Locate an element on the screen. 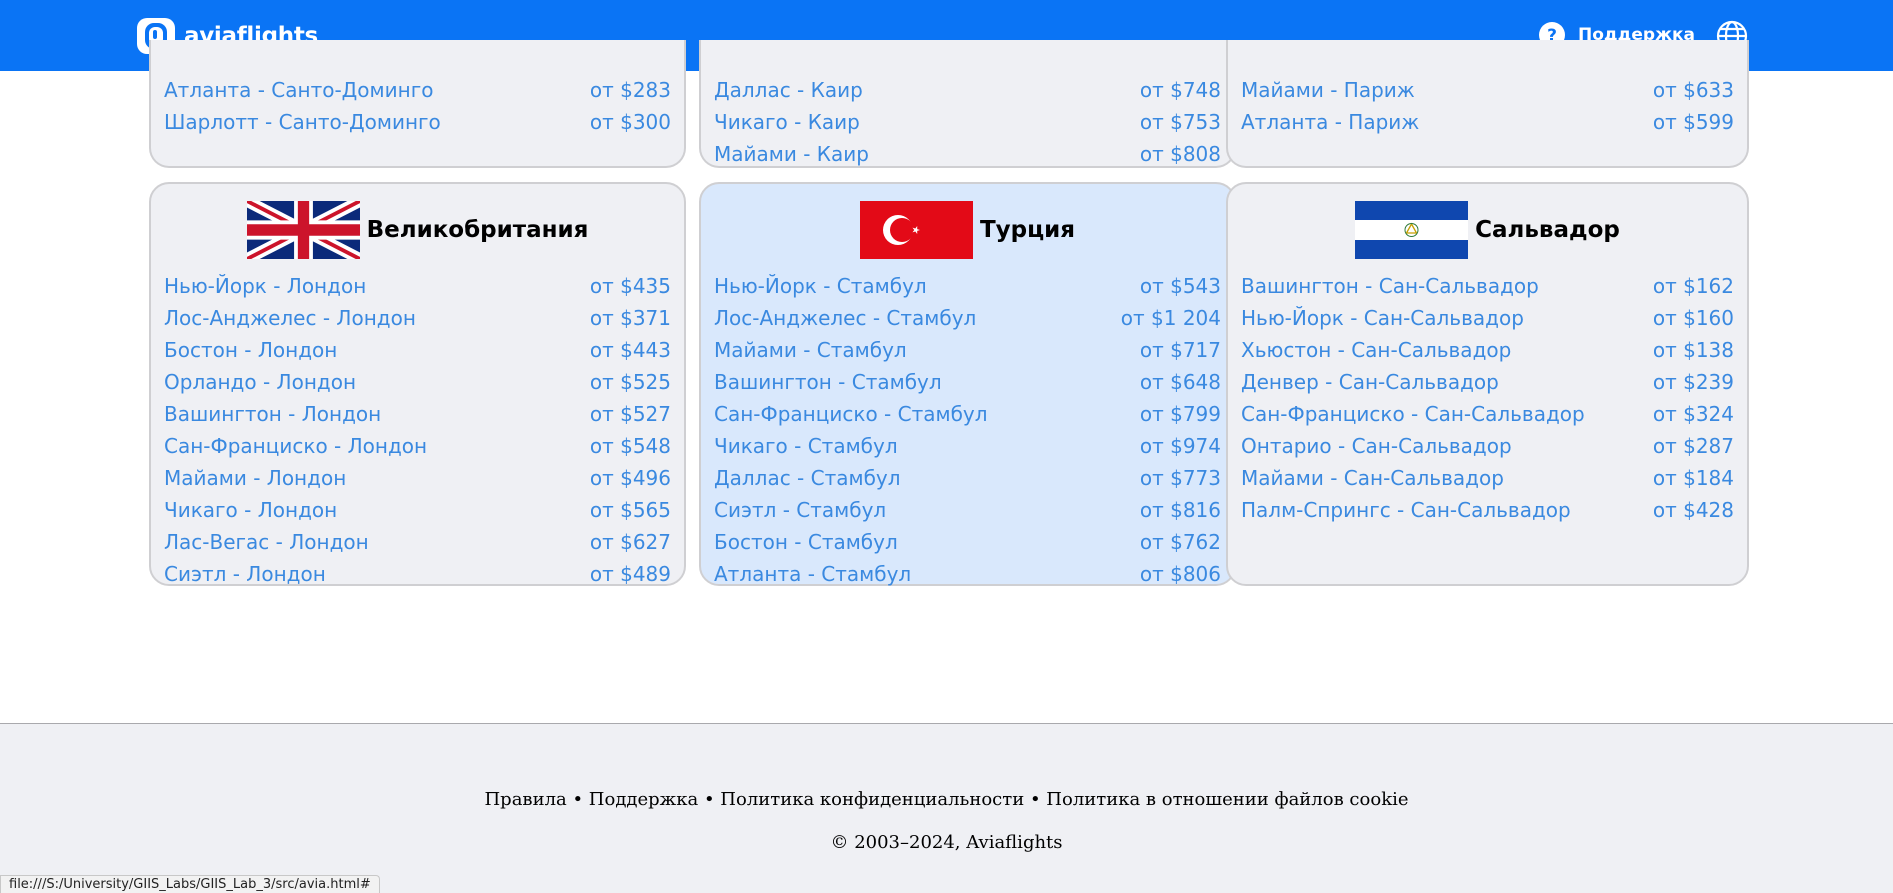 The height and width of the screenshot is (893, 1893). uk-flag-icon is located at coordinates (303, 230).